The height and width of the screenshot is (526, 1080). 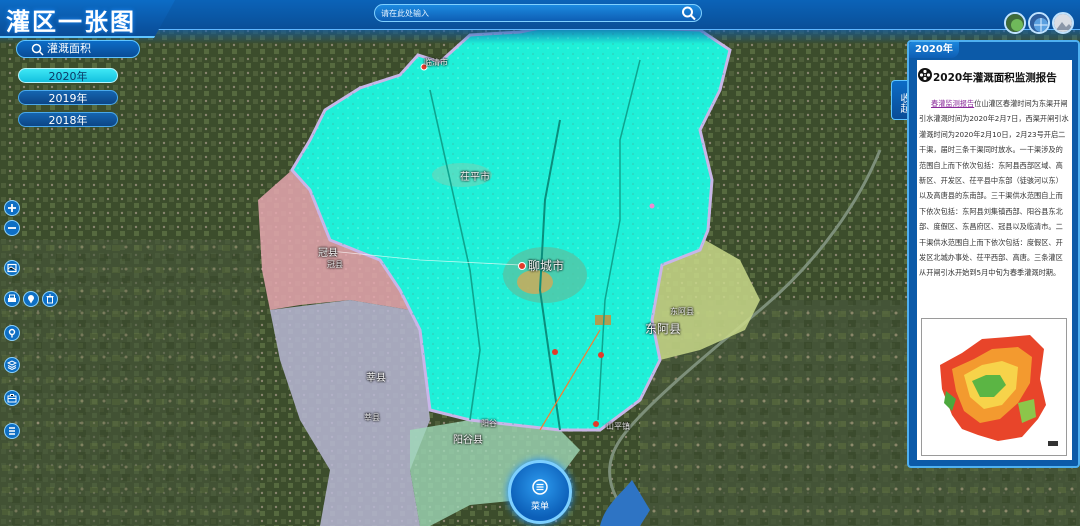 I want to click on menu-icon, so click(x=540, y=487).